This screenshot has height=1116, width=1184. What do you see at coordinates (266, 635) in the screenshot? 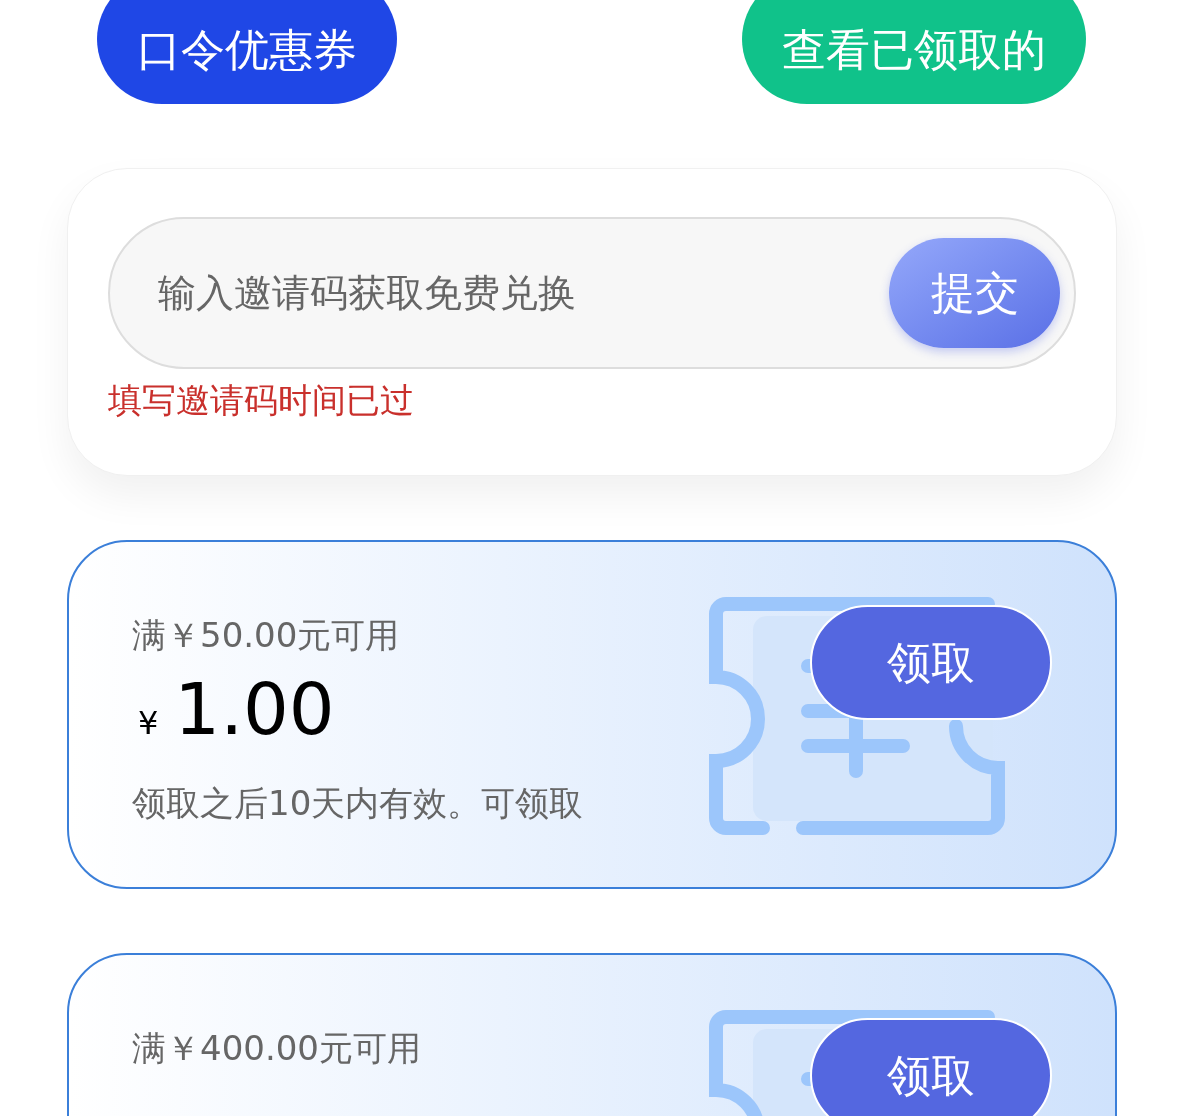
I see `coupon-condition: 满￥50.00元可用` at bounding box center [266, 635].